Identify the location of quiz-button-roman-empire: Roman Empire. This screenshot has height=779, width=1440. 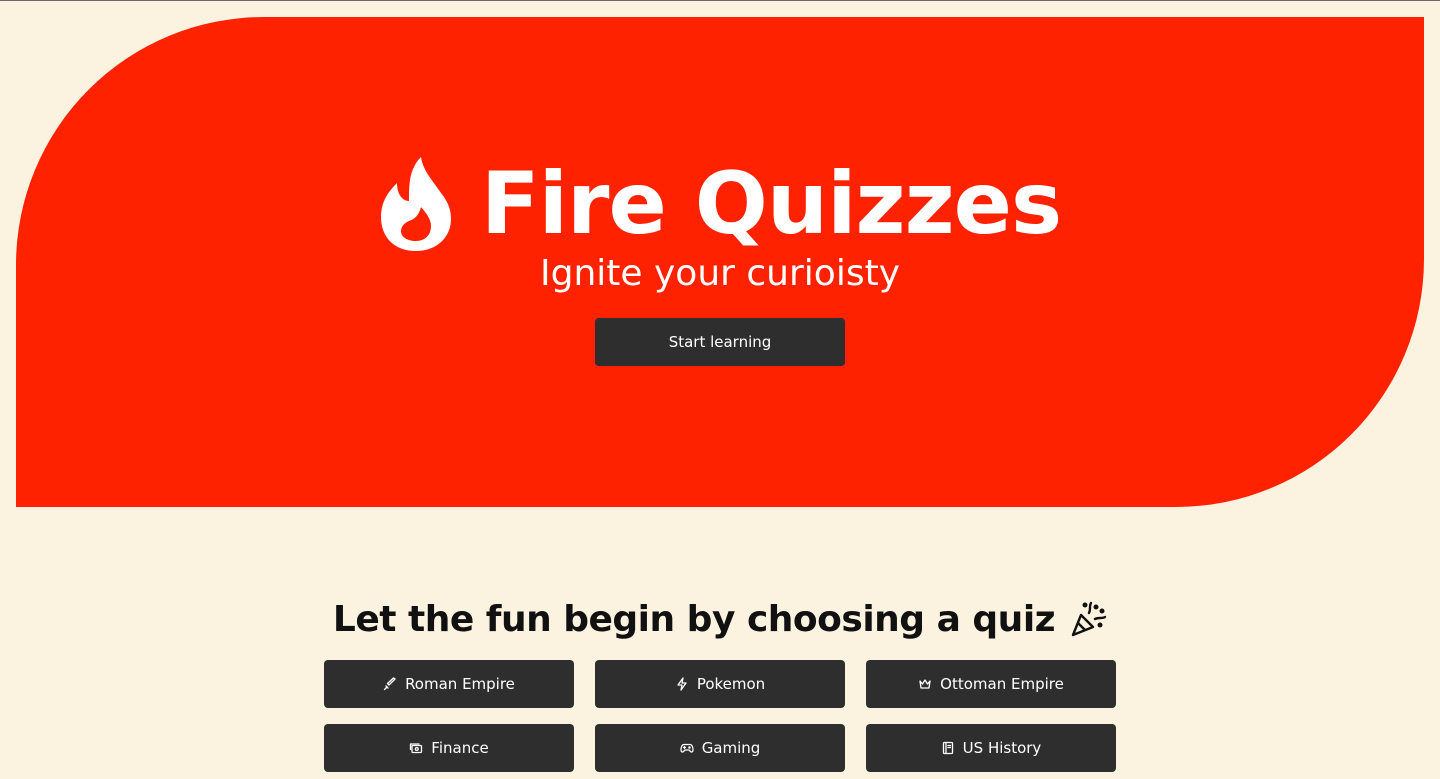
(449, 684).